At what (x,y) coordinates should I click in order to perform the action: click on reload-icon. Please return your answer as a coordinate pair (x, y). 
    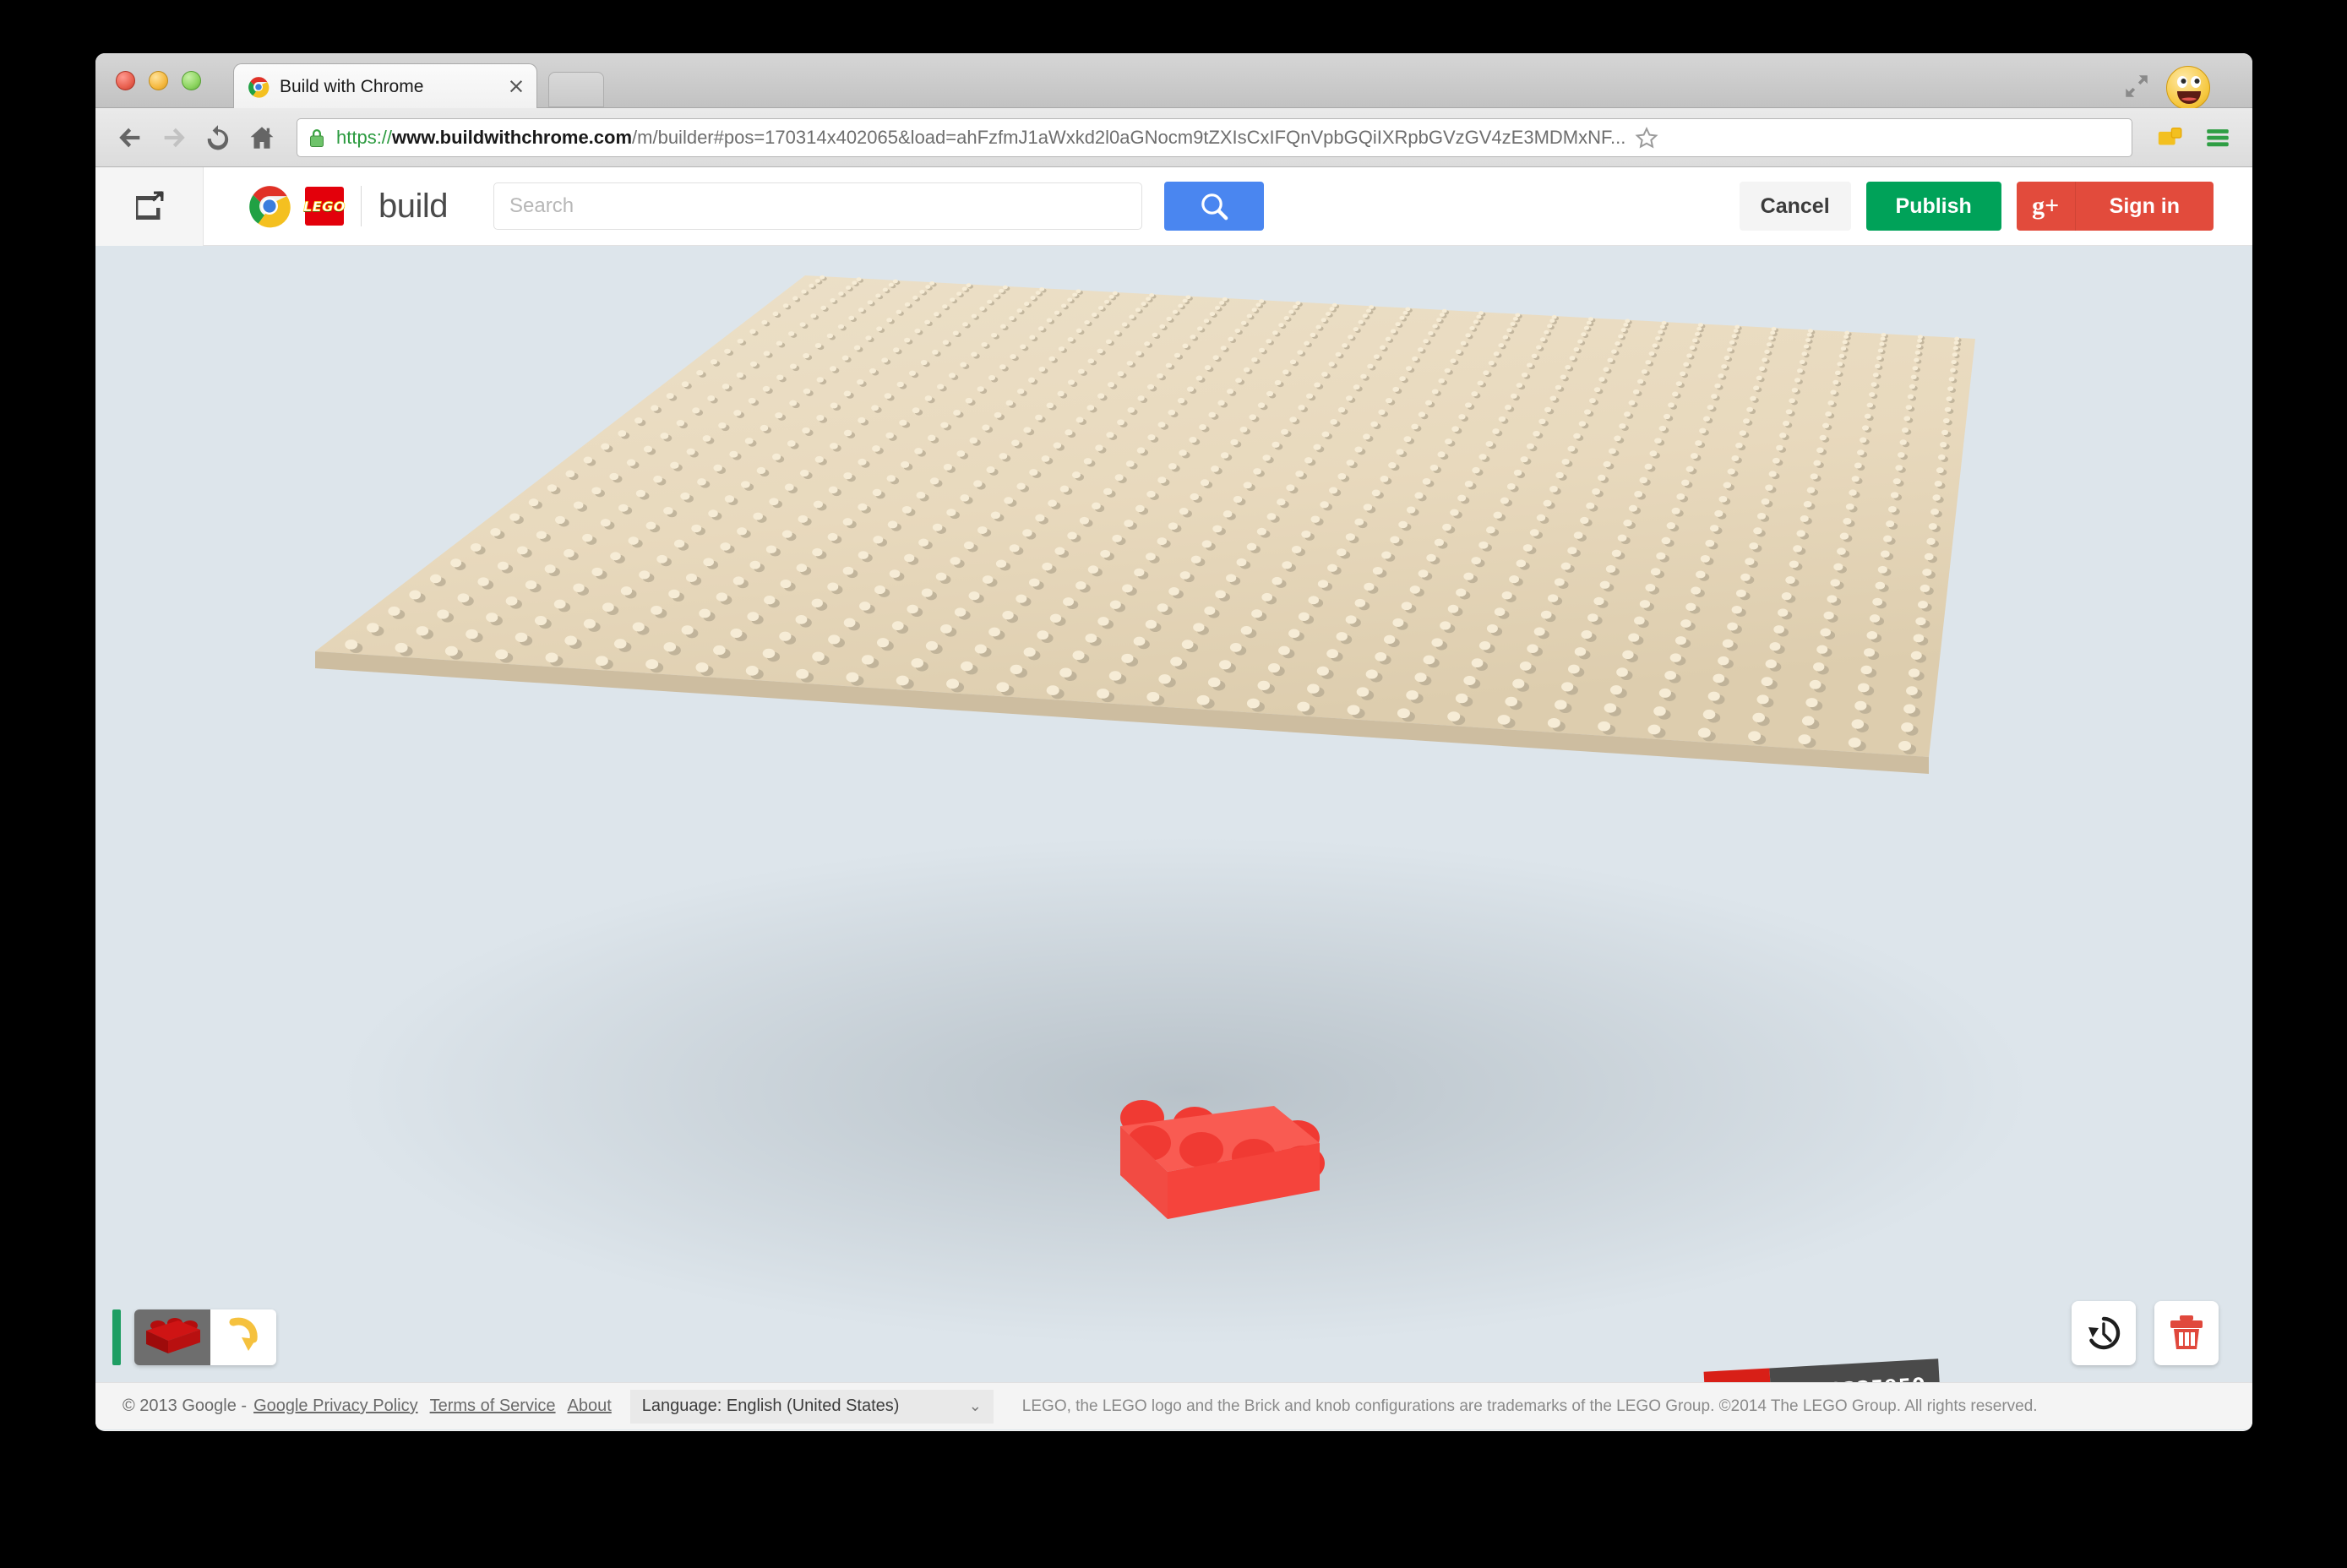
    Looking at the image, I should click on (218, 137).